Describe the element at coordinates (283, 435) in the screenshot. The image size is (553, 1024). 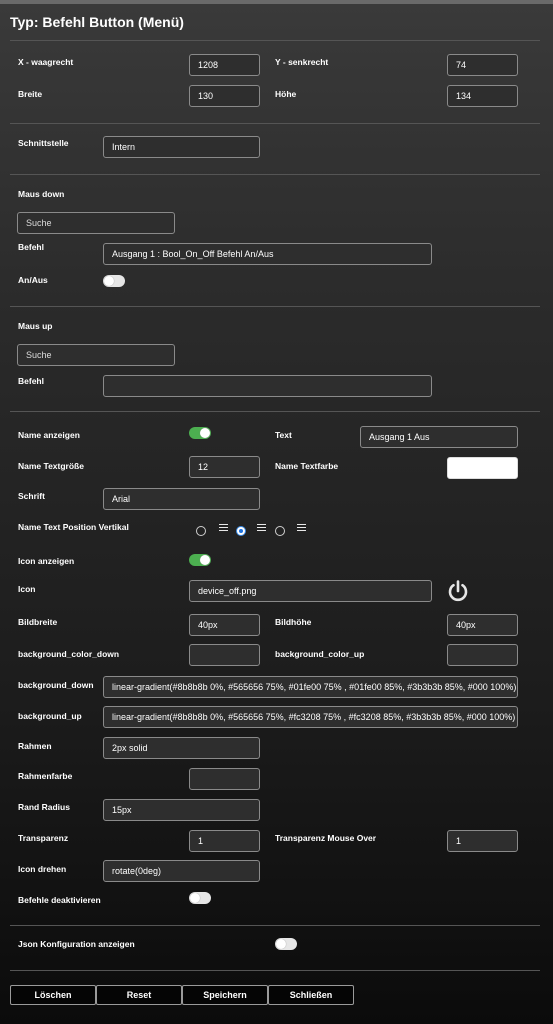
I see `text-label: Text` at that location.